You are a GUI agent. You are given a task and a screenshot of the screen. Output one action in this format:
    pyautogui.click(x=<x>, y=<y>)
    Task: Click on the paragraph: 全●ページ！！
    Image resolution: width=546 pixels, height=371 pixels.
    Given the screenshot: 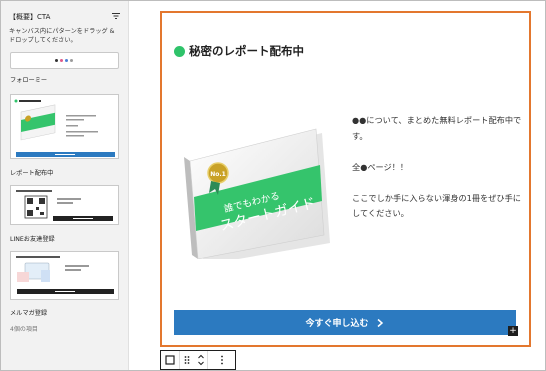 What is the action you would take?
    pyautogui.click(x=380, y=166)
    